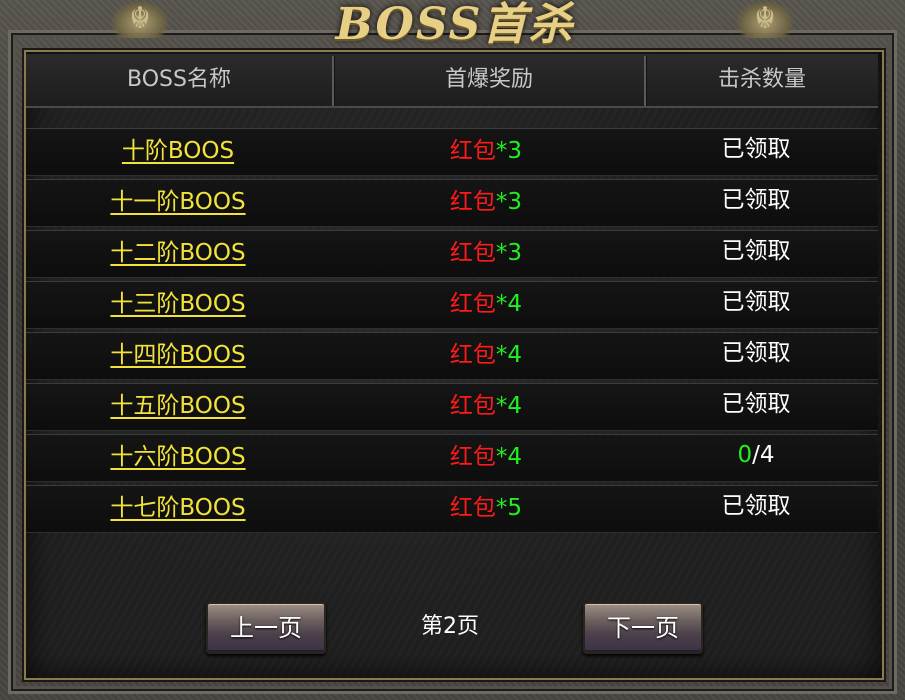 Image resolution: width=905 pixels, height=700 pixels. What do you see at coordinates (266, 628) in the screenshot?
I see `prev-page-button: 上一页` at bounding box center [266, 628].